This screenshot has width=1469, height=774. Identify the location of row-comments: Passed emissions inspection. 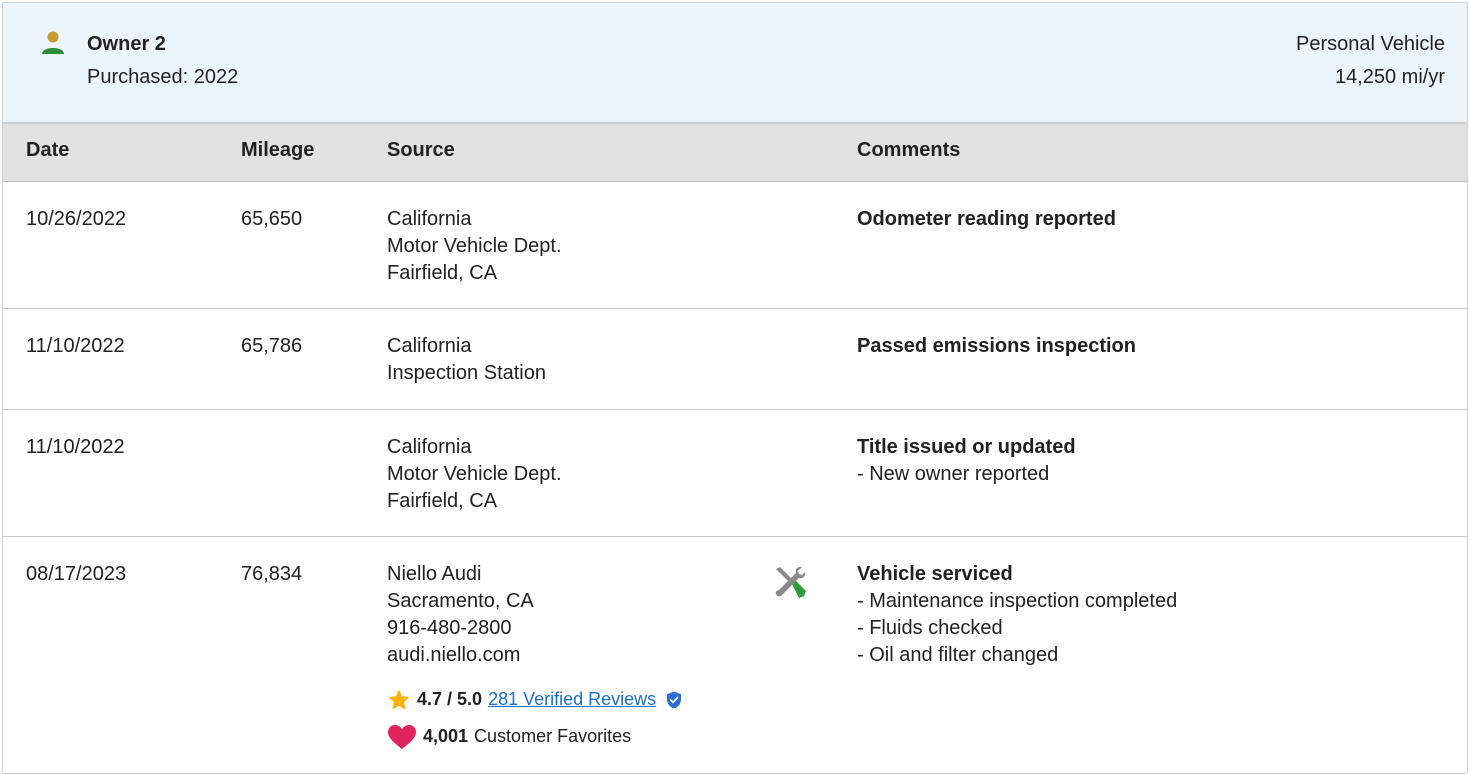
(996, 346).